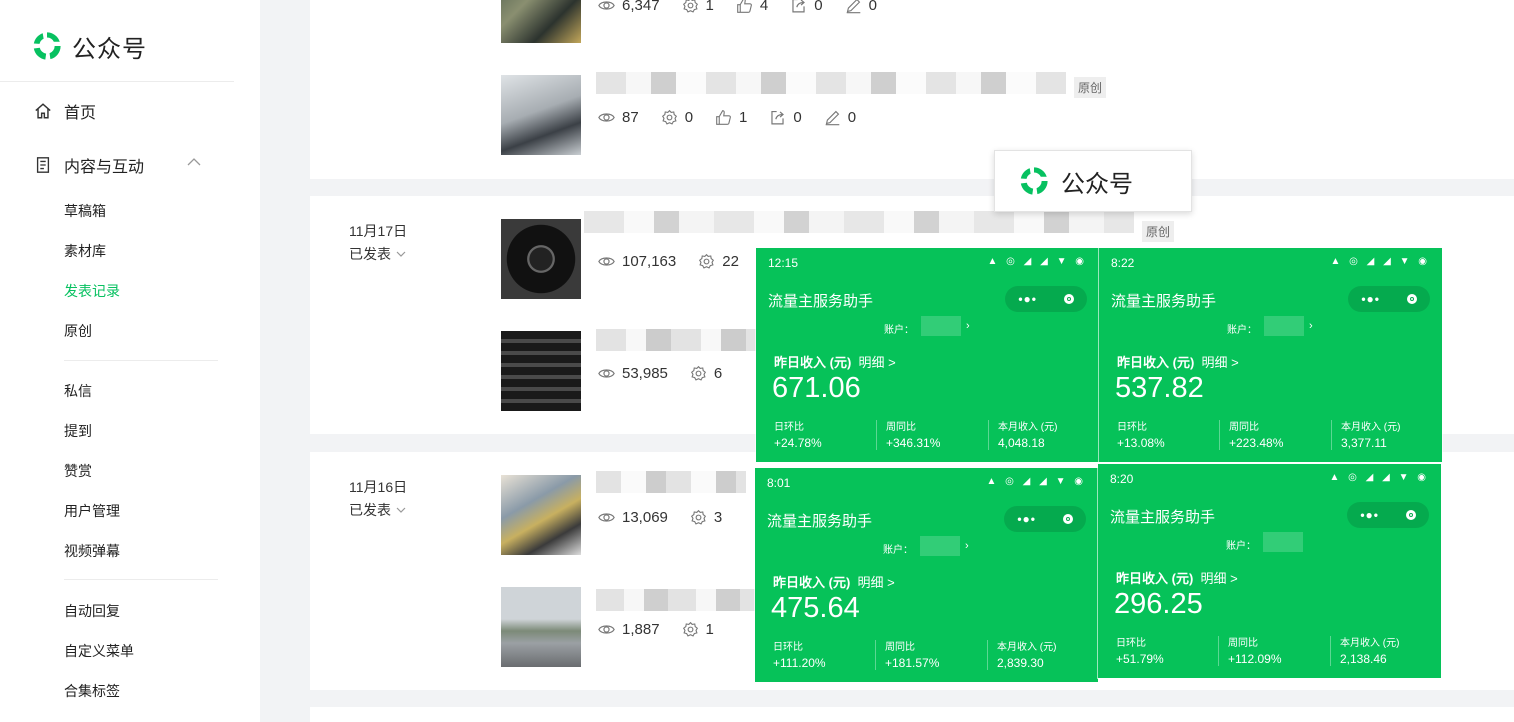 The image size is (1514, 722). What do you see at coordinates (78, 471) in the screenshot?
I see `sidebar-item-rewards: 赞赏` at bounding box center [78, 471].